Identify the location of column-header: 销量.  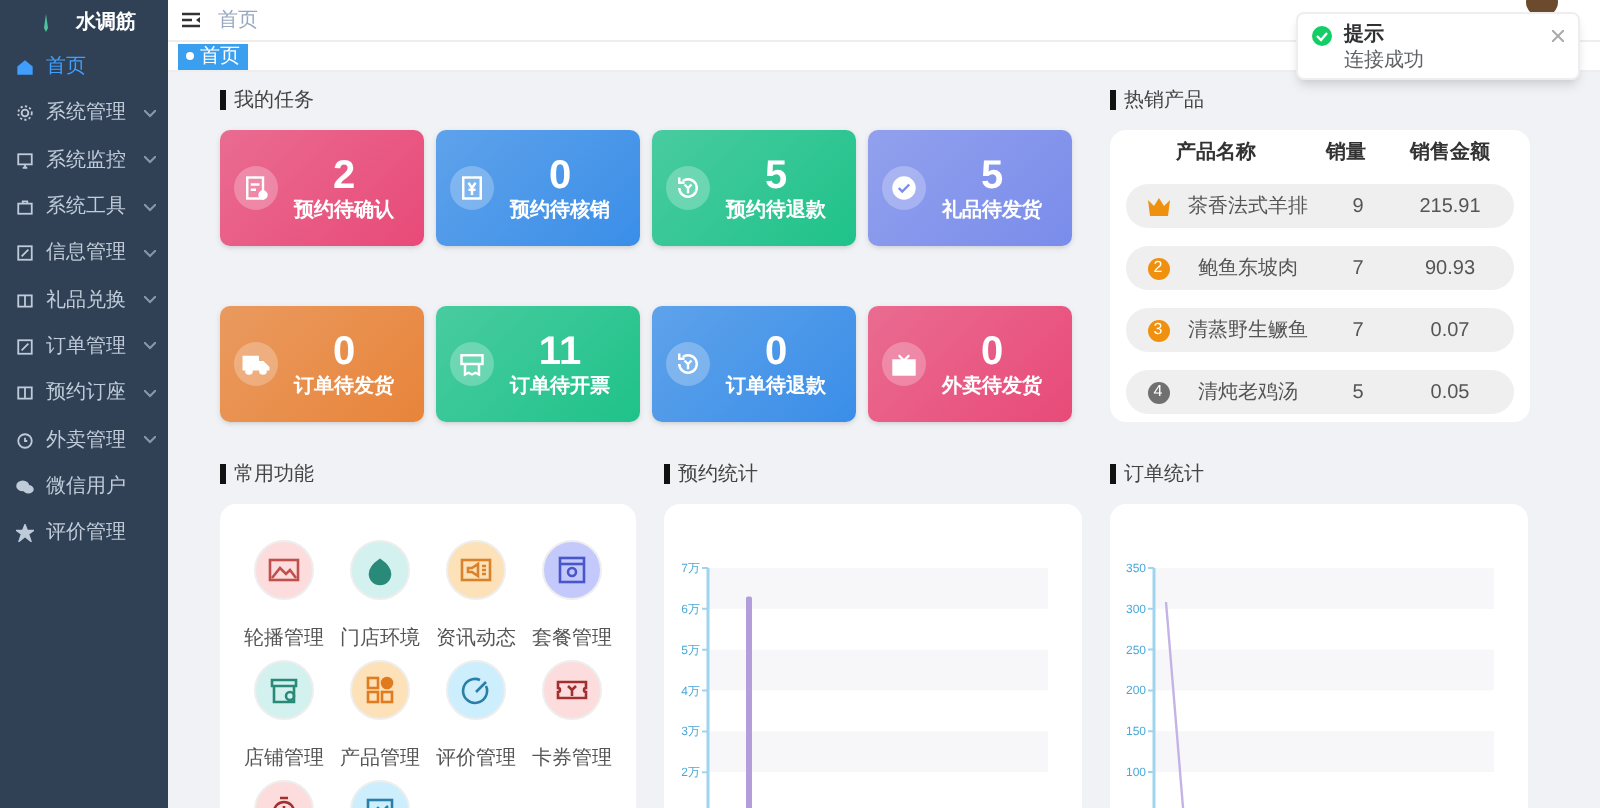
(1345, 153).